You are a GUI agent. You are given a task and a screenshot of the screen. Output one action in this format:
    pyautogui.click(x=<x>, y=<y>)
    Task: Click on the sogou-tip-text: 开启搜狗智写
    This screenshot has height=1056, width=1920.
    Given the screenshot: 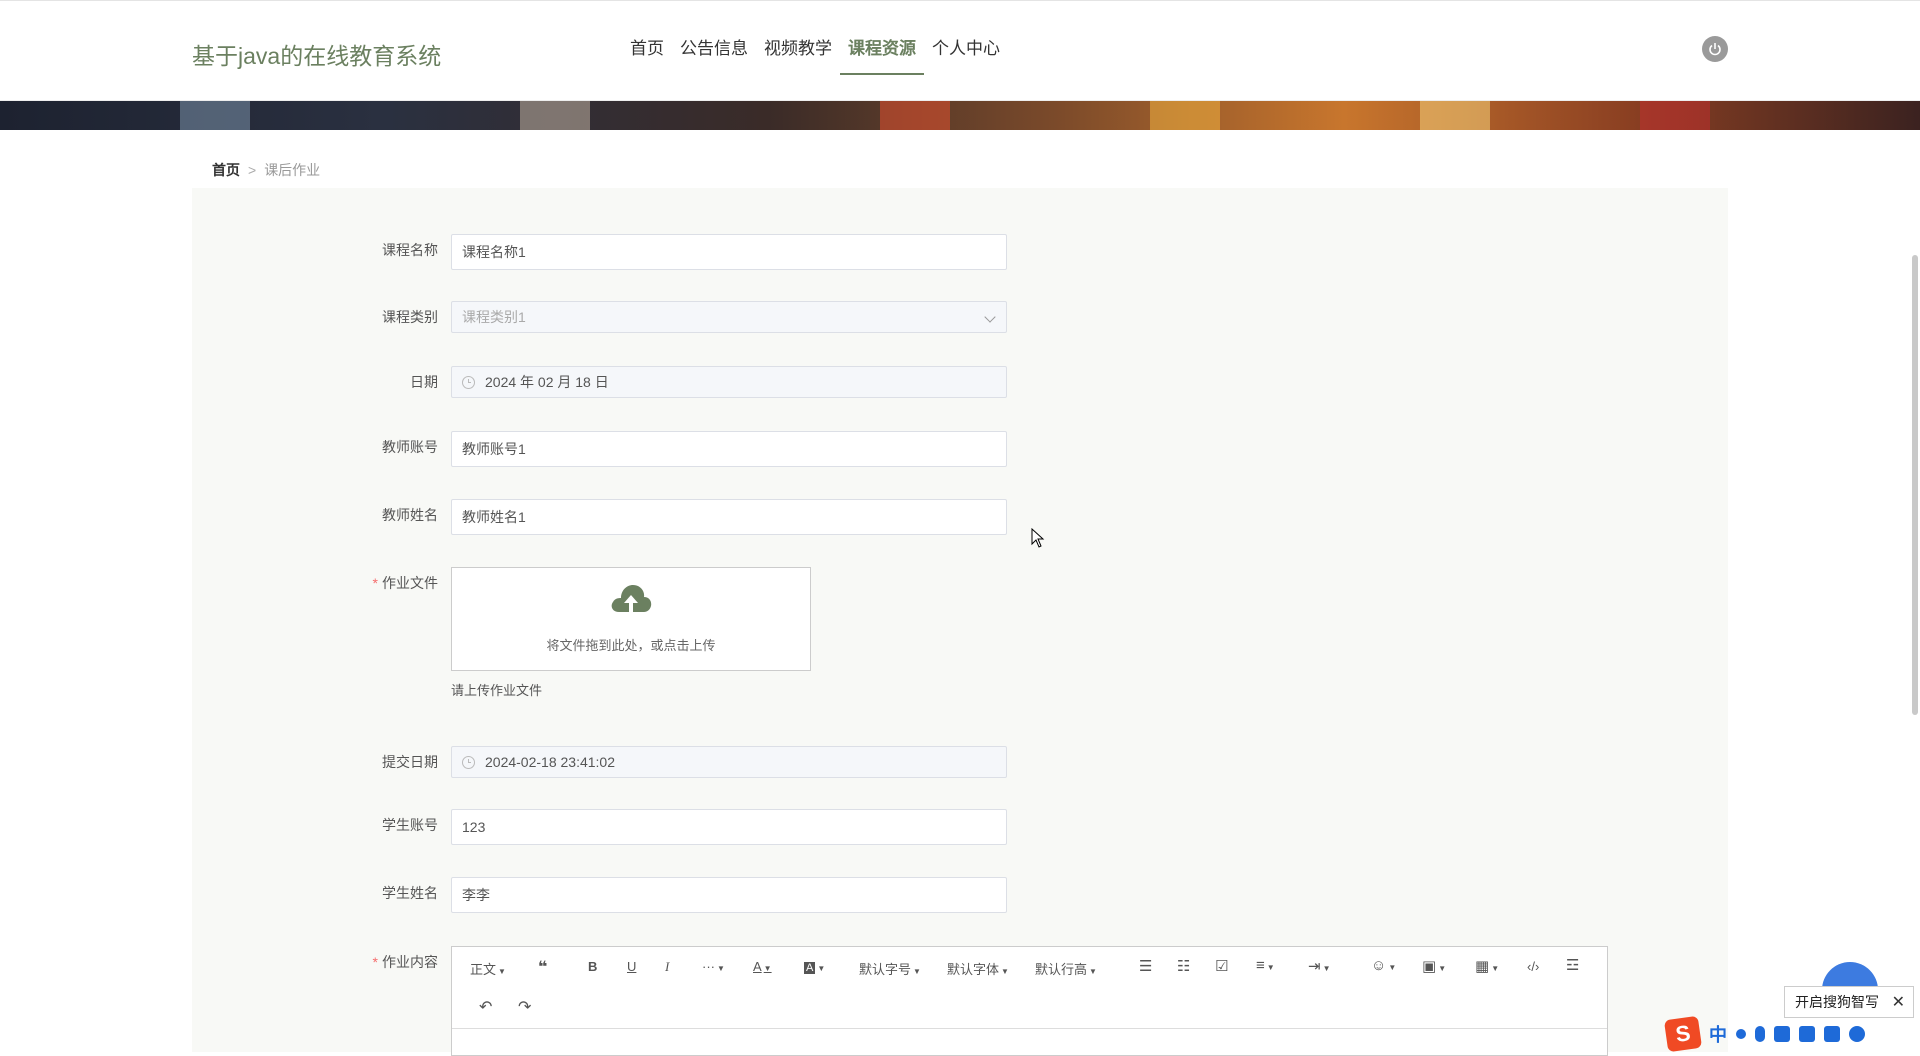 What is the action you would take?
    pyautogui.click(x=1837, y=1002)
    